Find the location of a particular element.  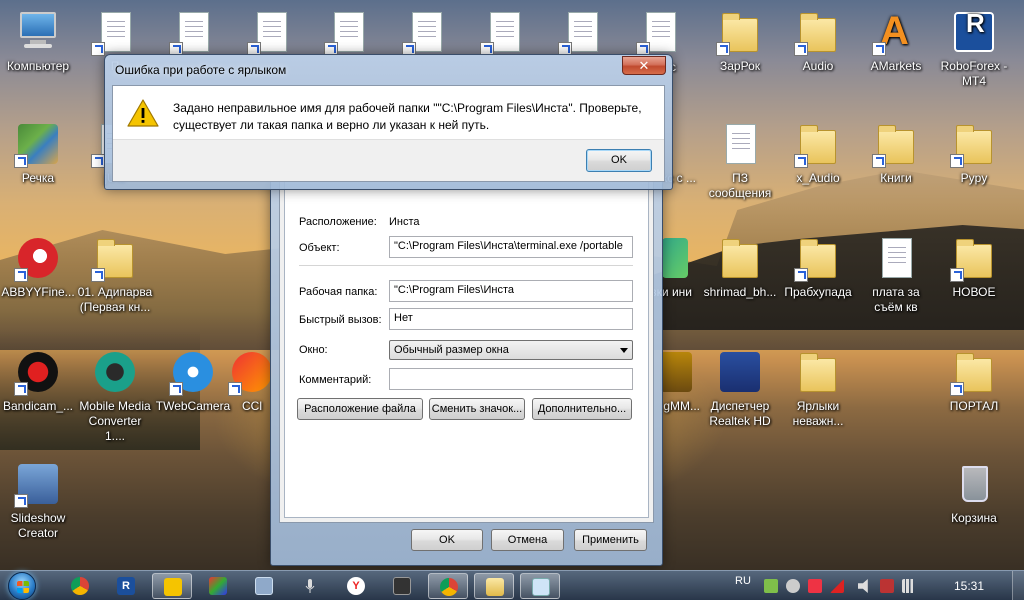

window-size-select: Обычный размер окна is located at coordinates (511, 350).